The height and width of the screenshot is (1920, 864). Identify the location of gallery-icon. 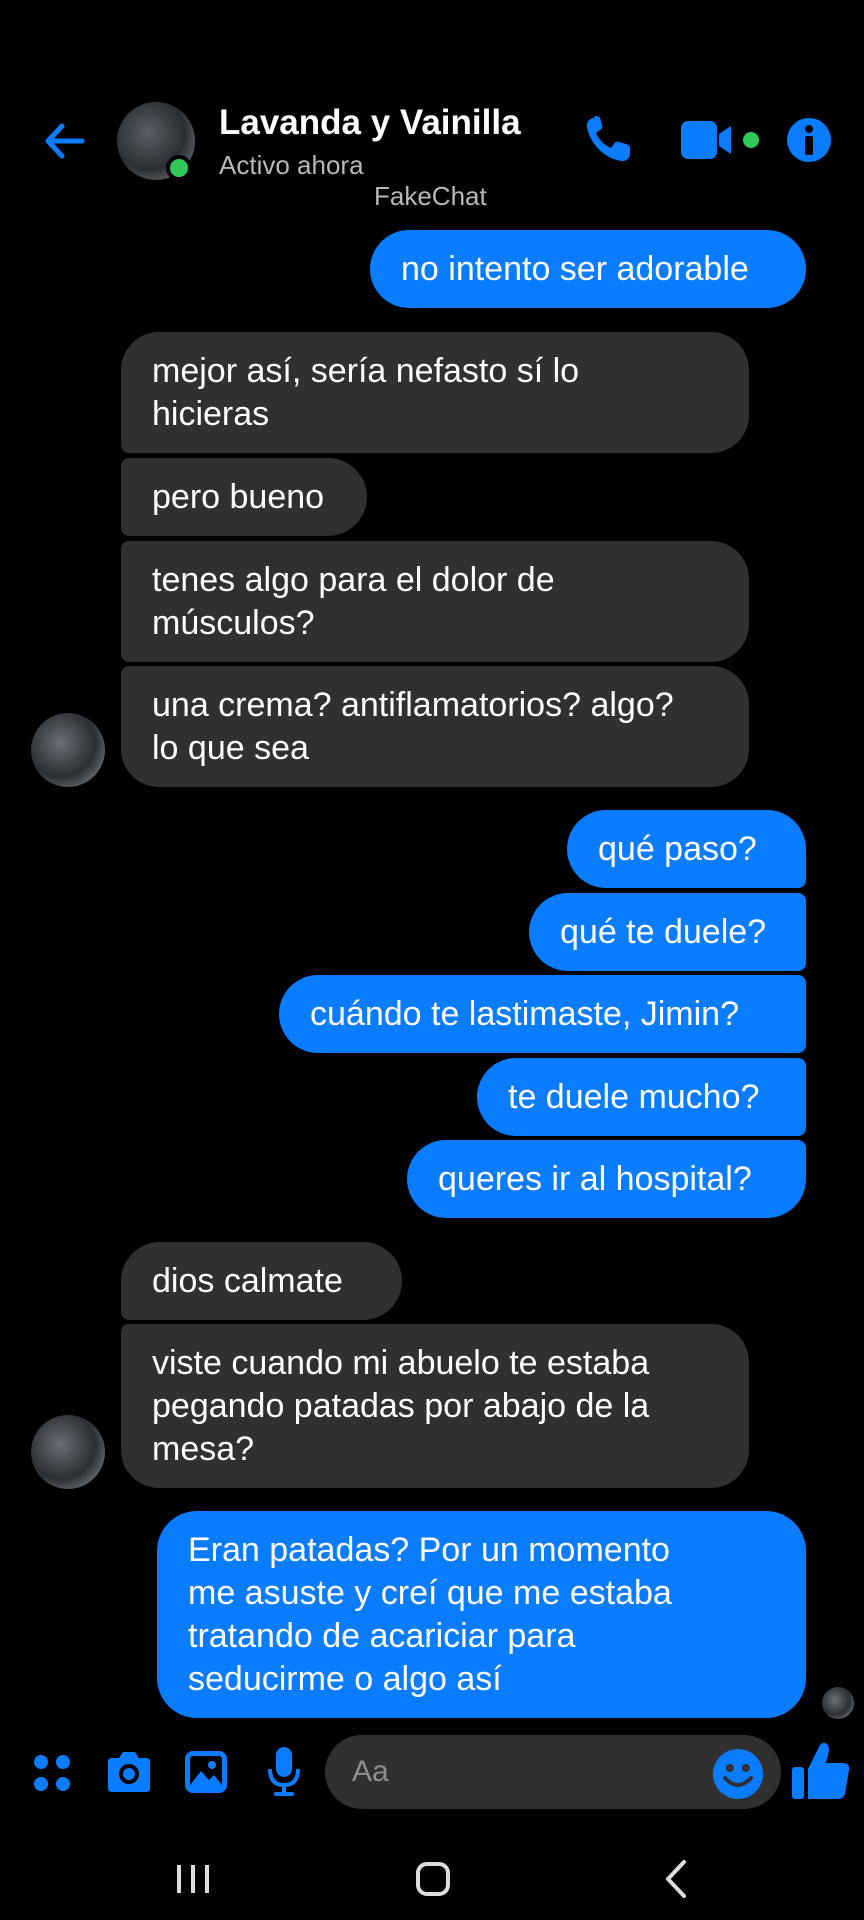
(206, 1772).